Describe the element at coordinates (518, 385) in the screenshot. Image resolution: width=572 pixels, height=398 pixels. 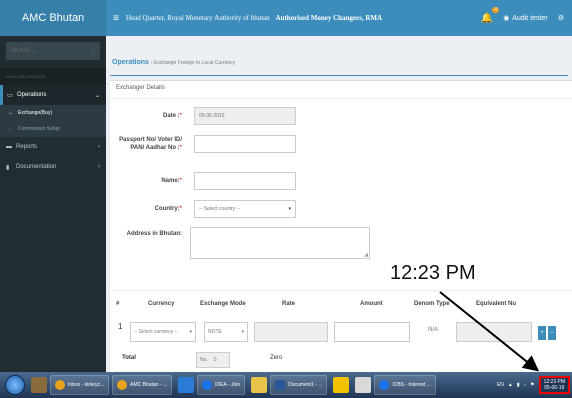
I see `network-icon: ▮` at that location.